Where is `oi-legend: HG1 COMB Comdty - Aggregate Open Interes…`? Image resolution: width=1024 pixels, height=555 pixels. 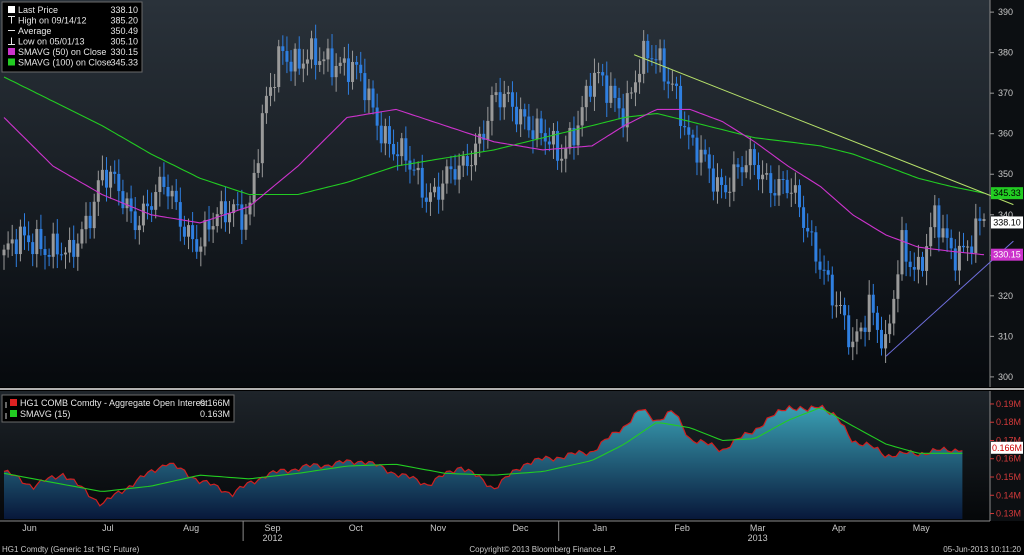 oi-legend: HG1 COMB Comdty - Aggregate Open Interes… is located at coordinates (118, 408).